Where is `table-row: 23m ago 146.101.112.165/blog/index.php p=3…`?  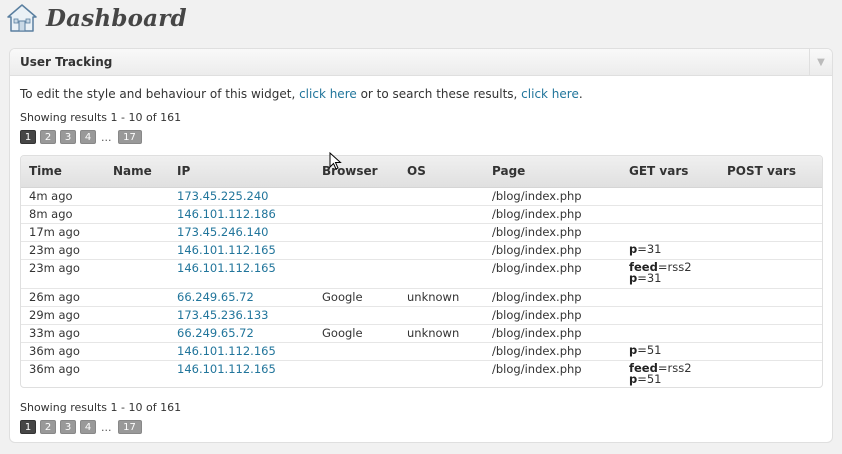 table-row: 23m ago 146.101.112.165/blog/index.php p=3… is located at coordinates (421, 250).